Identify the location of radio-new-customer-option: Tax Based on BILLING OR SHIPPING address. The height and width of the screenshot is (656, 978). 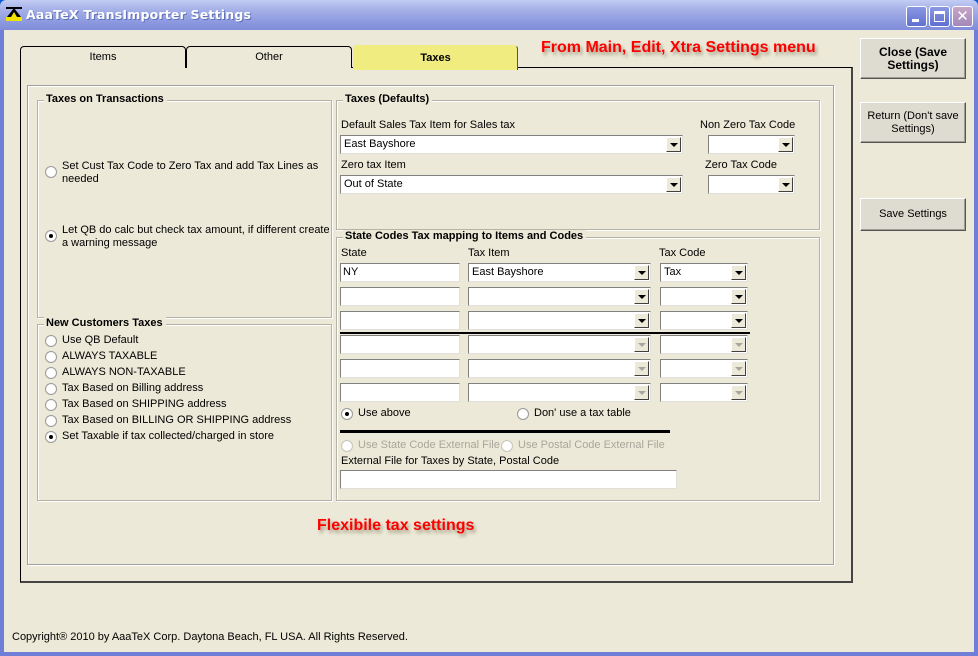
(168, 420).